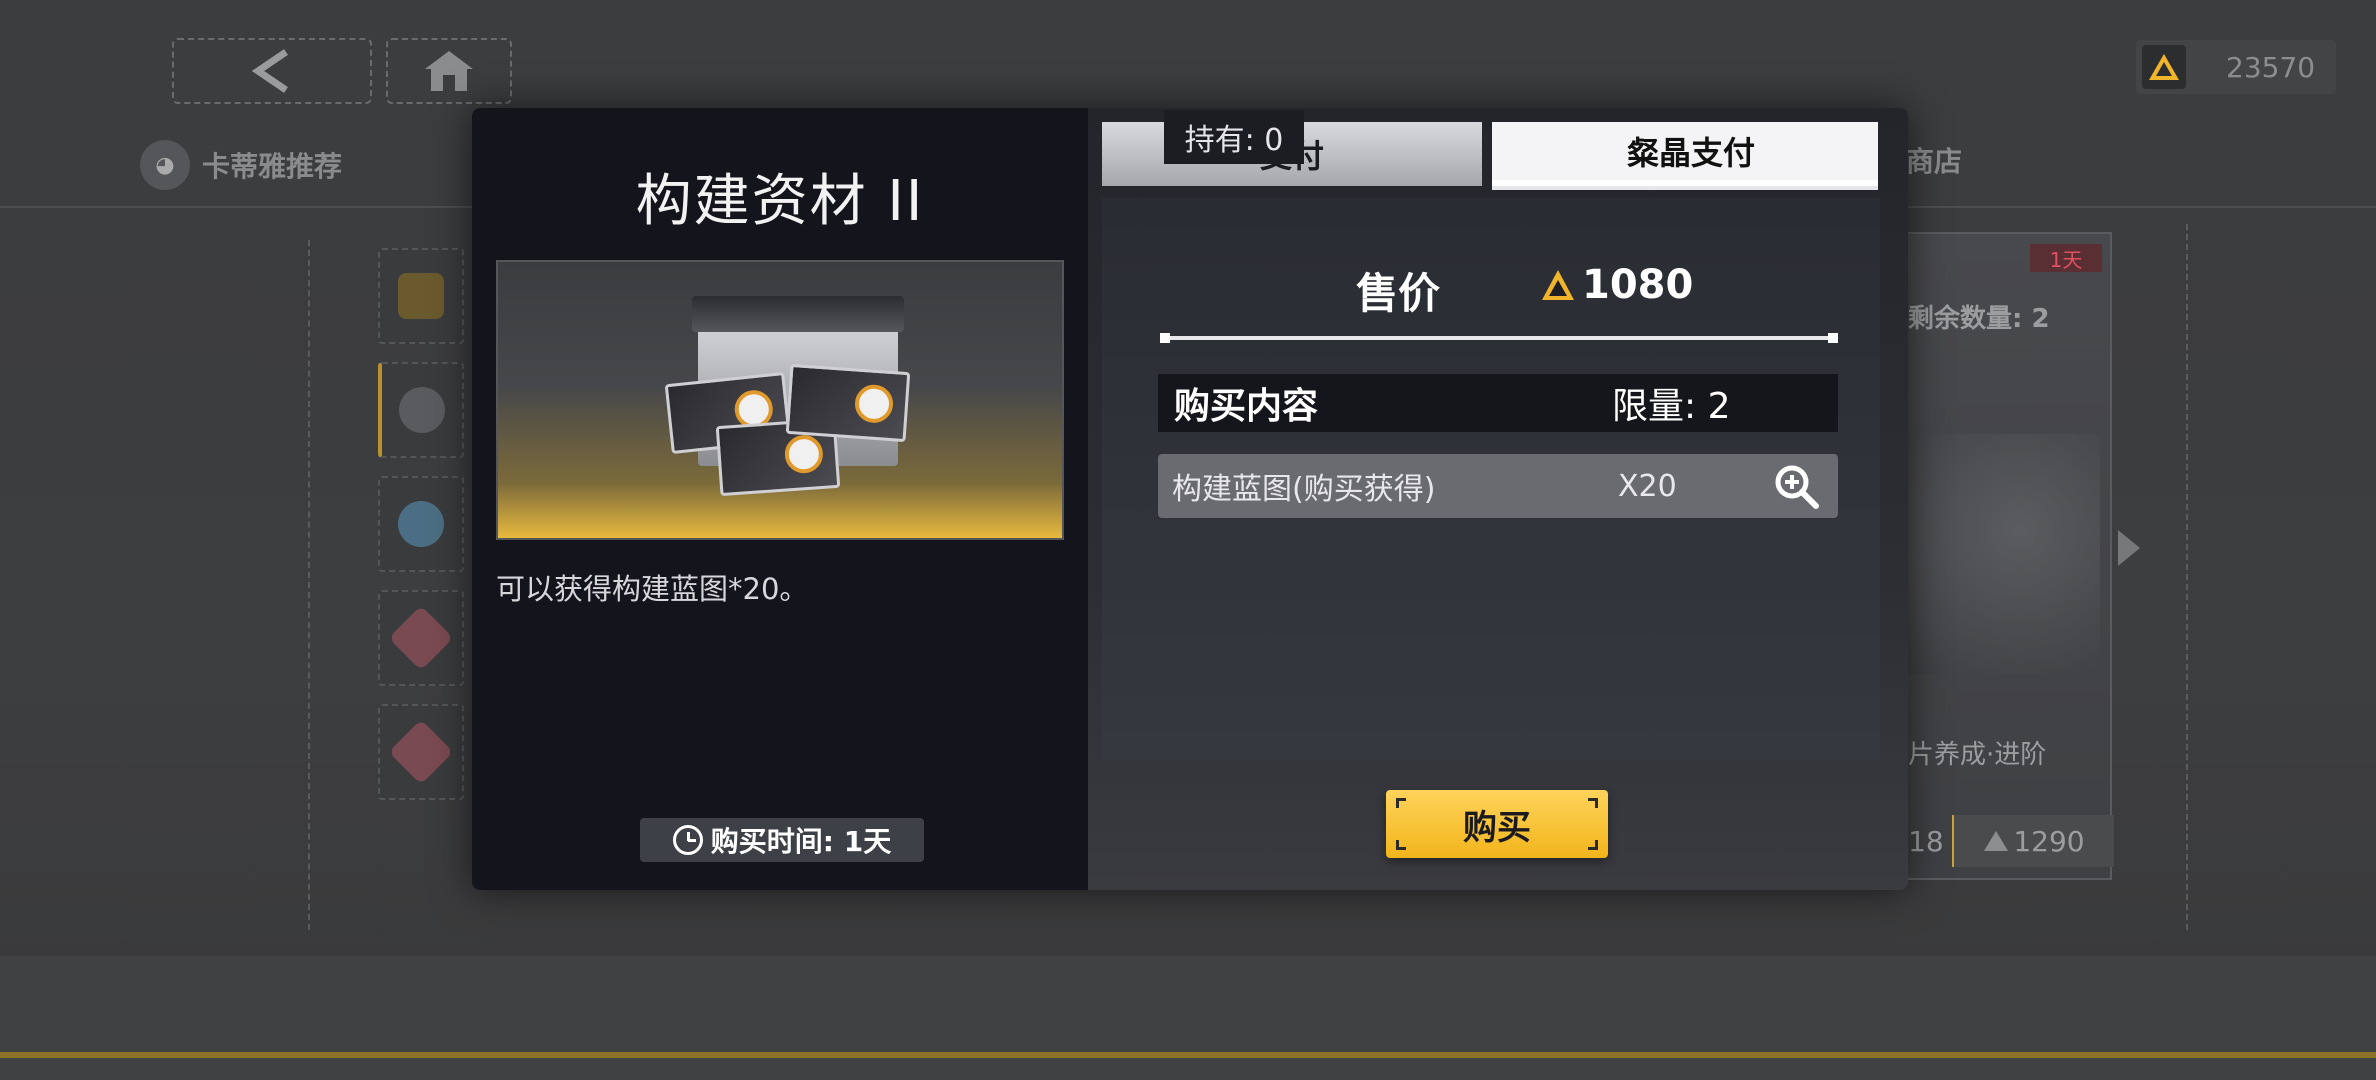 The image size is (2376, 1080). I want to click on tab-katya-recommend: ◕ 卡蒂雅推荐, so click(241, 165).